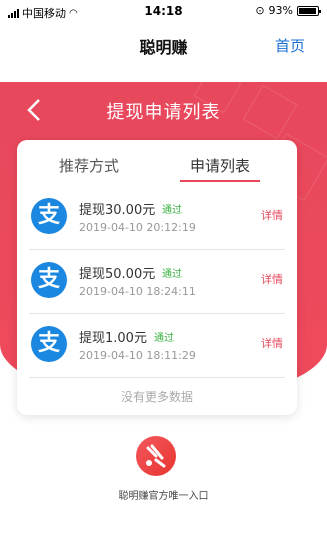 The image size is (327, 558). Describe the element at coordinates (260, 10) in the screenshot. I see `orientation-lock-icon: ⊙` at that location.